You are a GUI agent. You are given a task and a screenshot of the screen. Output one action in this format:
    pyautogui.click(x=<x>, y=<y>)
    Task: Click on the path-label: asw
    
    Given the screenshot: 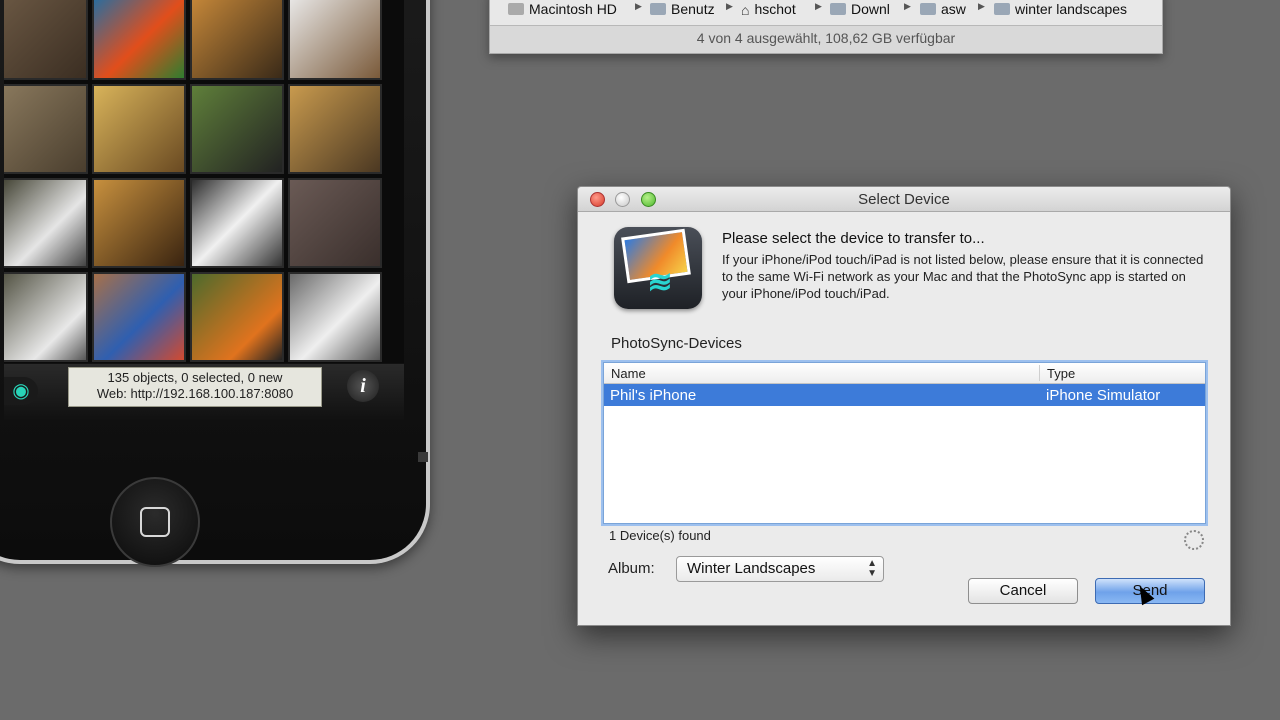 What is the action you would take?
    pyautogui.click(x=953, y=9)
    